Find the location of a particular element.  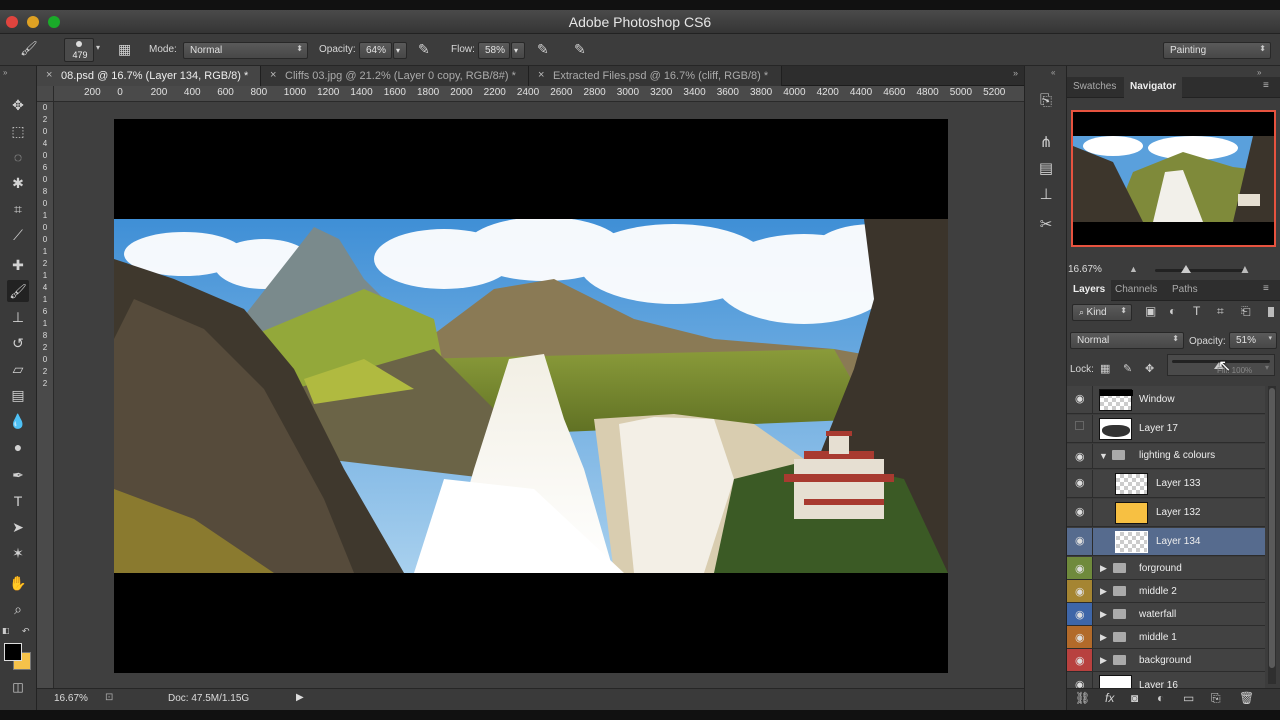

tab-navigator: Navigator is located at coordinates (1153, 87).